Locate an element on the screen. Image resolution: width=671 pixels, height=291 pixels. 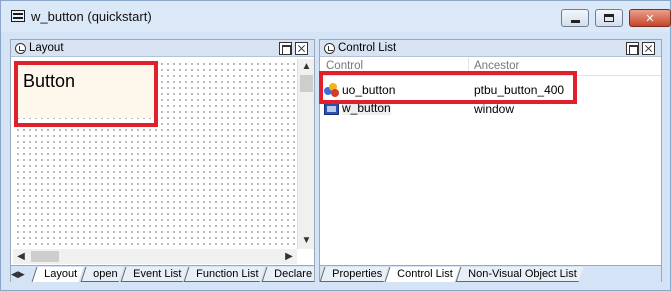
window-app-icon is located at coordinates (18, 16).